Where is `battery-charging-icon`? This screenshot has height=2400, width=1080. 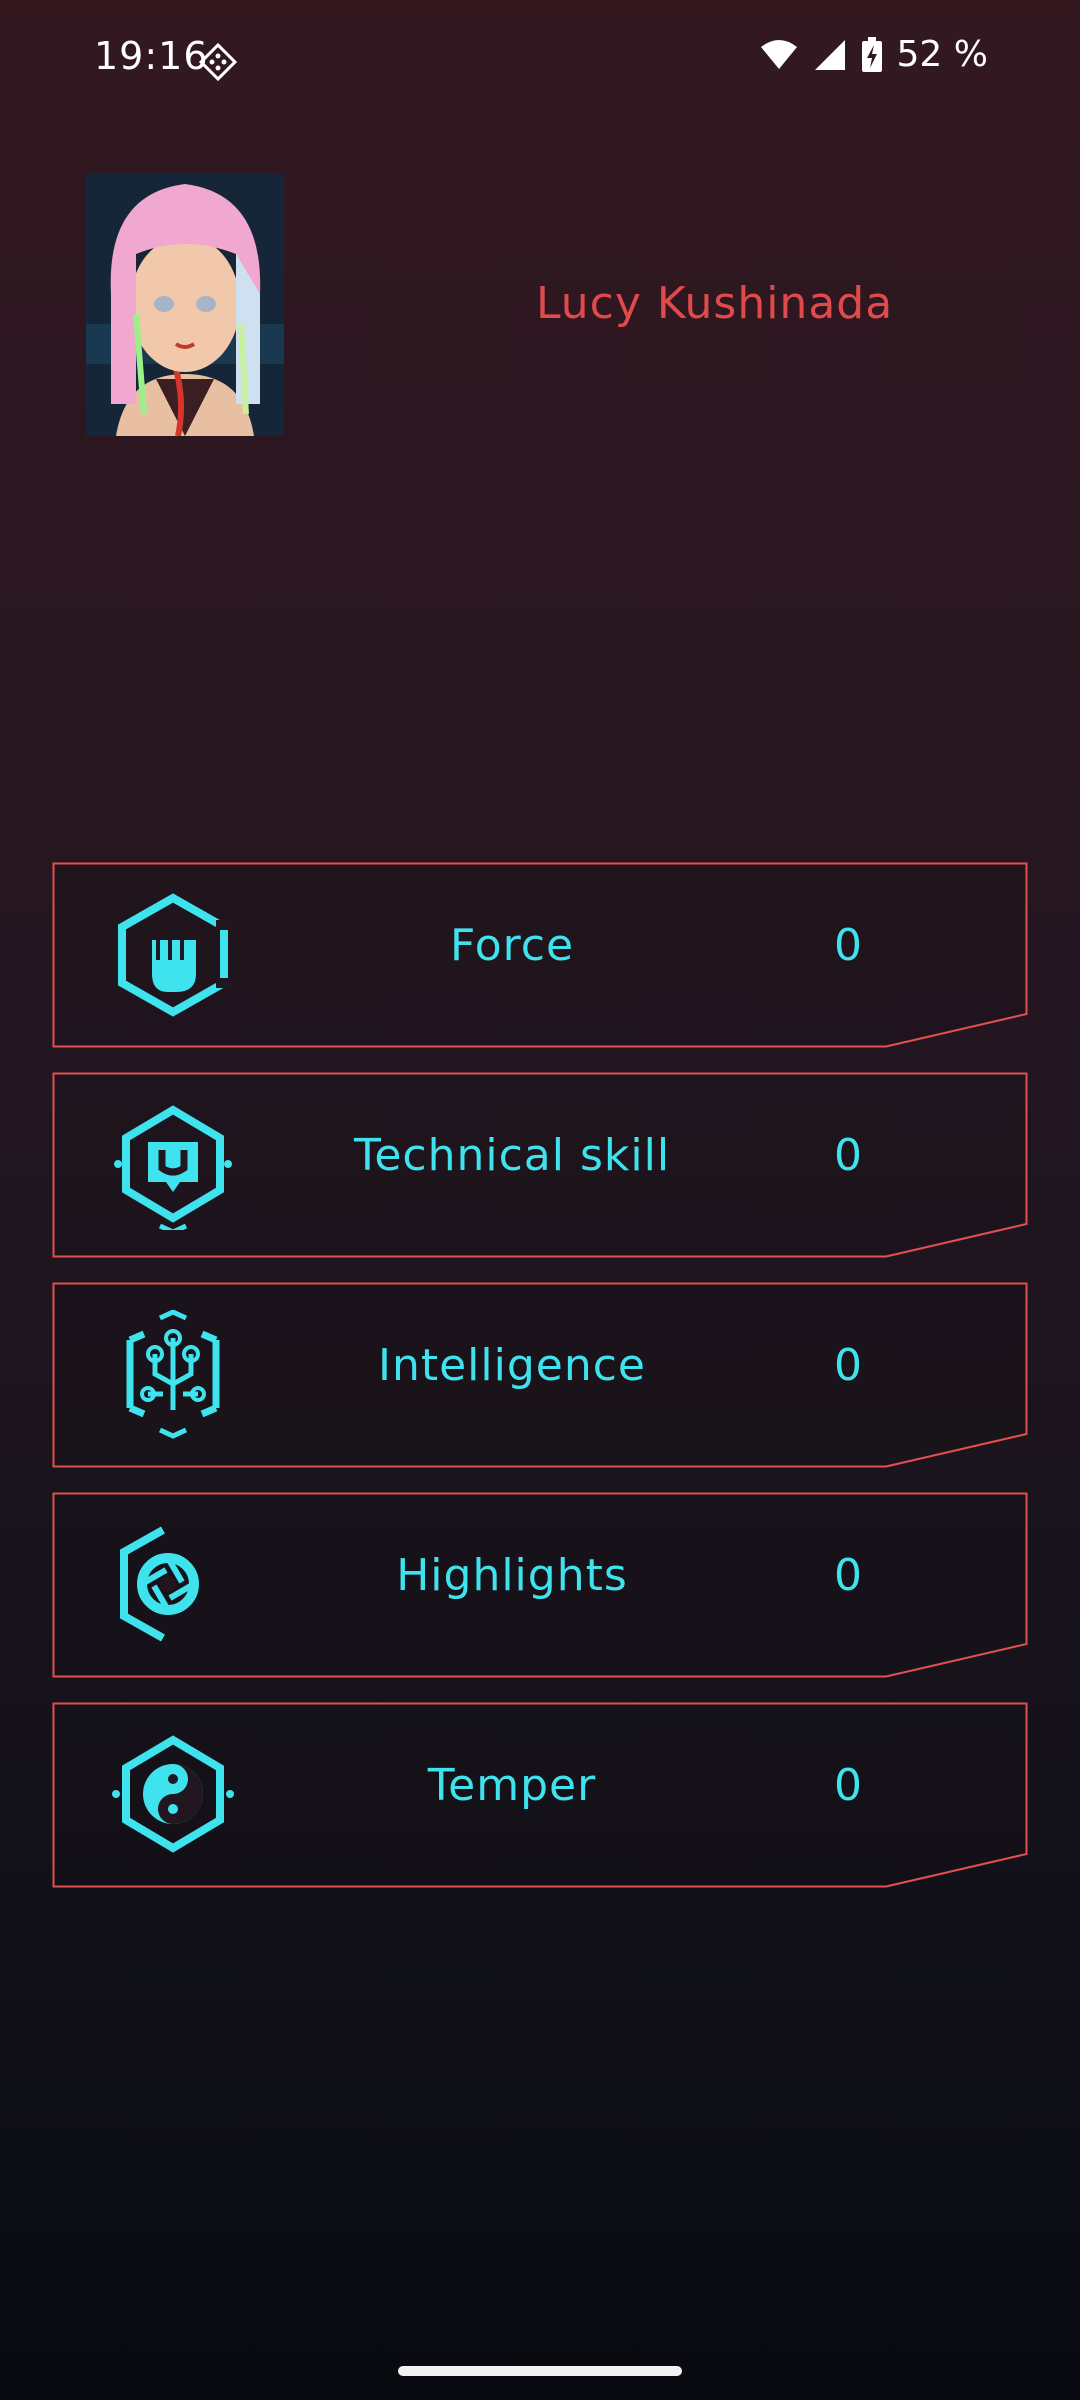
battery-charging-icon is located at coordinates (871, 54).